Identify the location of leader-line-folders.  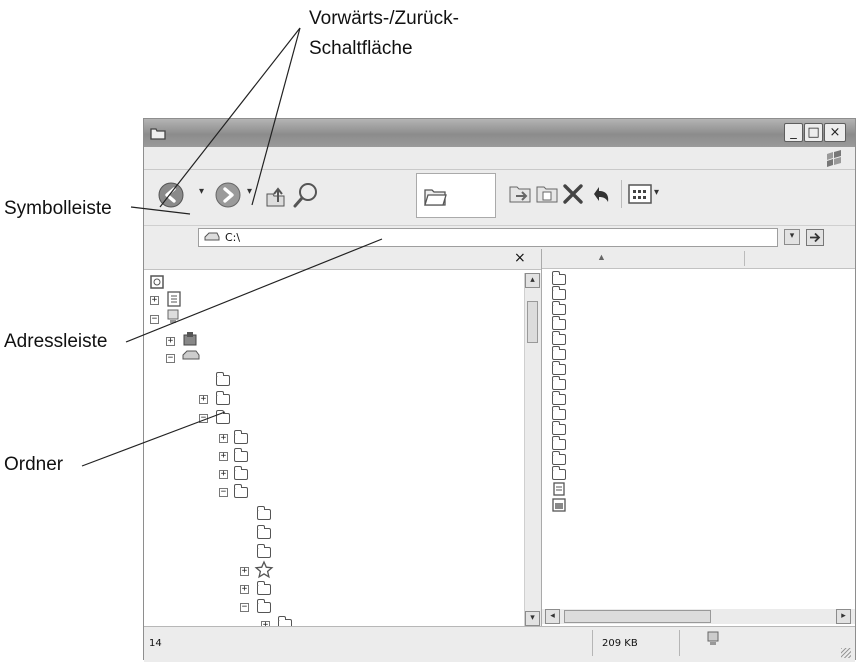
(153, 439).